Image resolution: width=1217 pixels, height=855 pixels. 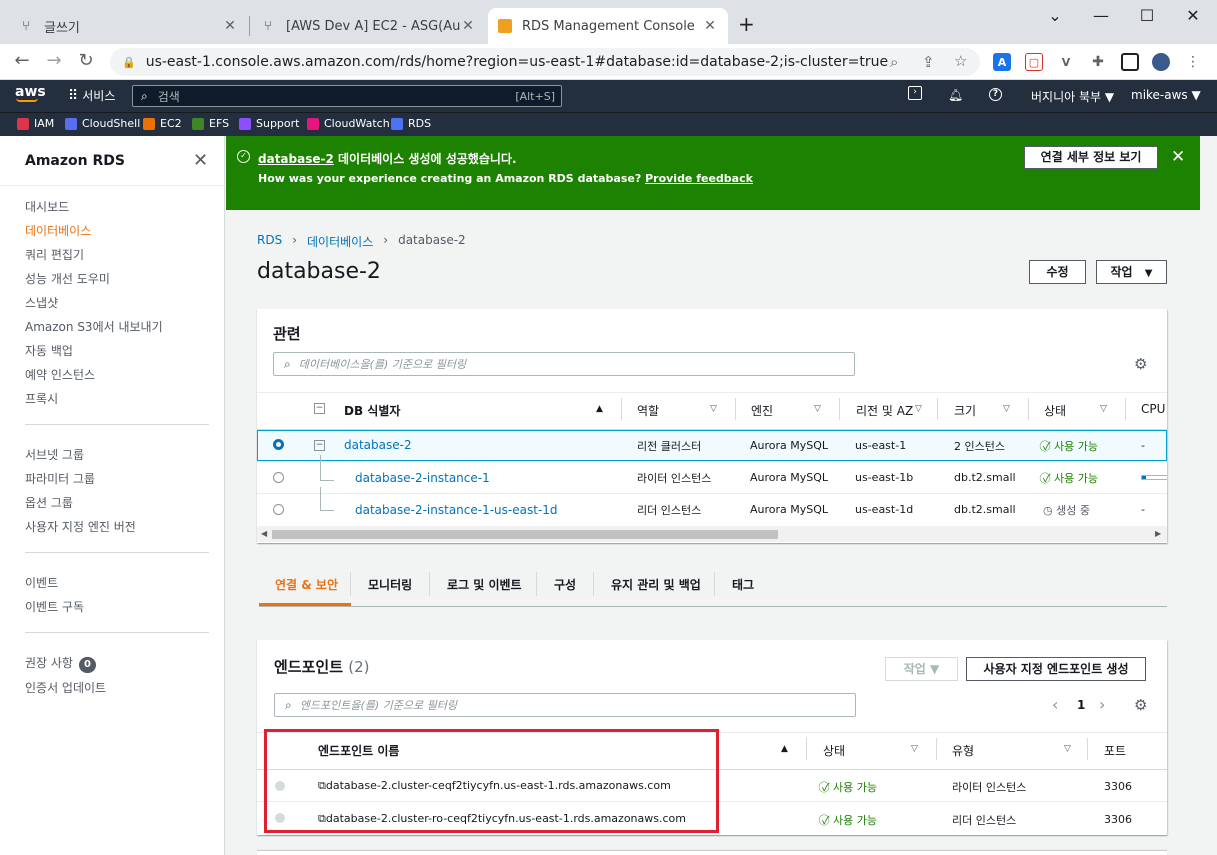 What do you see at coordinates (1055, 704) in the screenshot?
I see `prev-page-icon: ‹` at bounding box center [1055, 704].